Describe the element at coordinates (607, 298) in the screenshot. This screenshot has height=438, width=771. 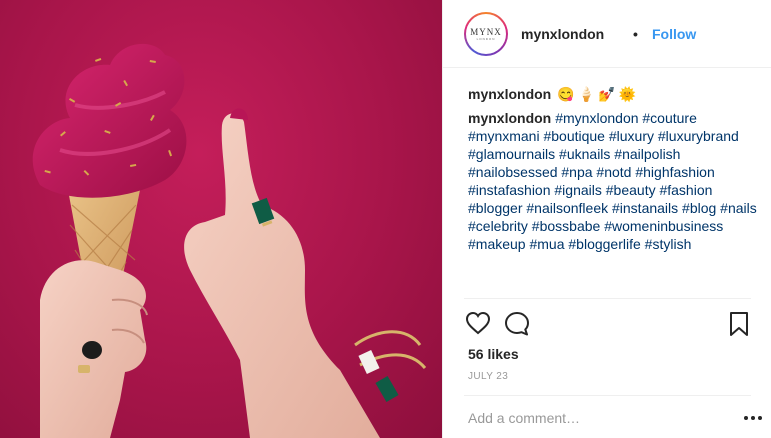
I see `divider` at that location.